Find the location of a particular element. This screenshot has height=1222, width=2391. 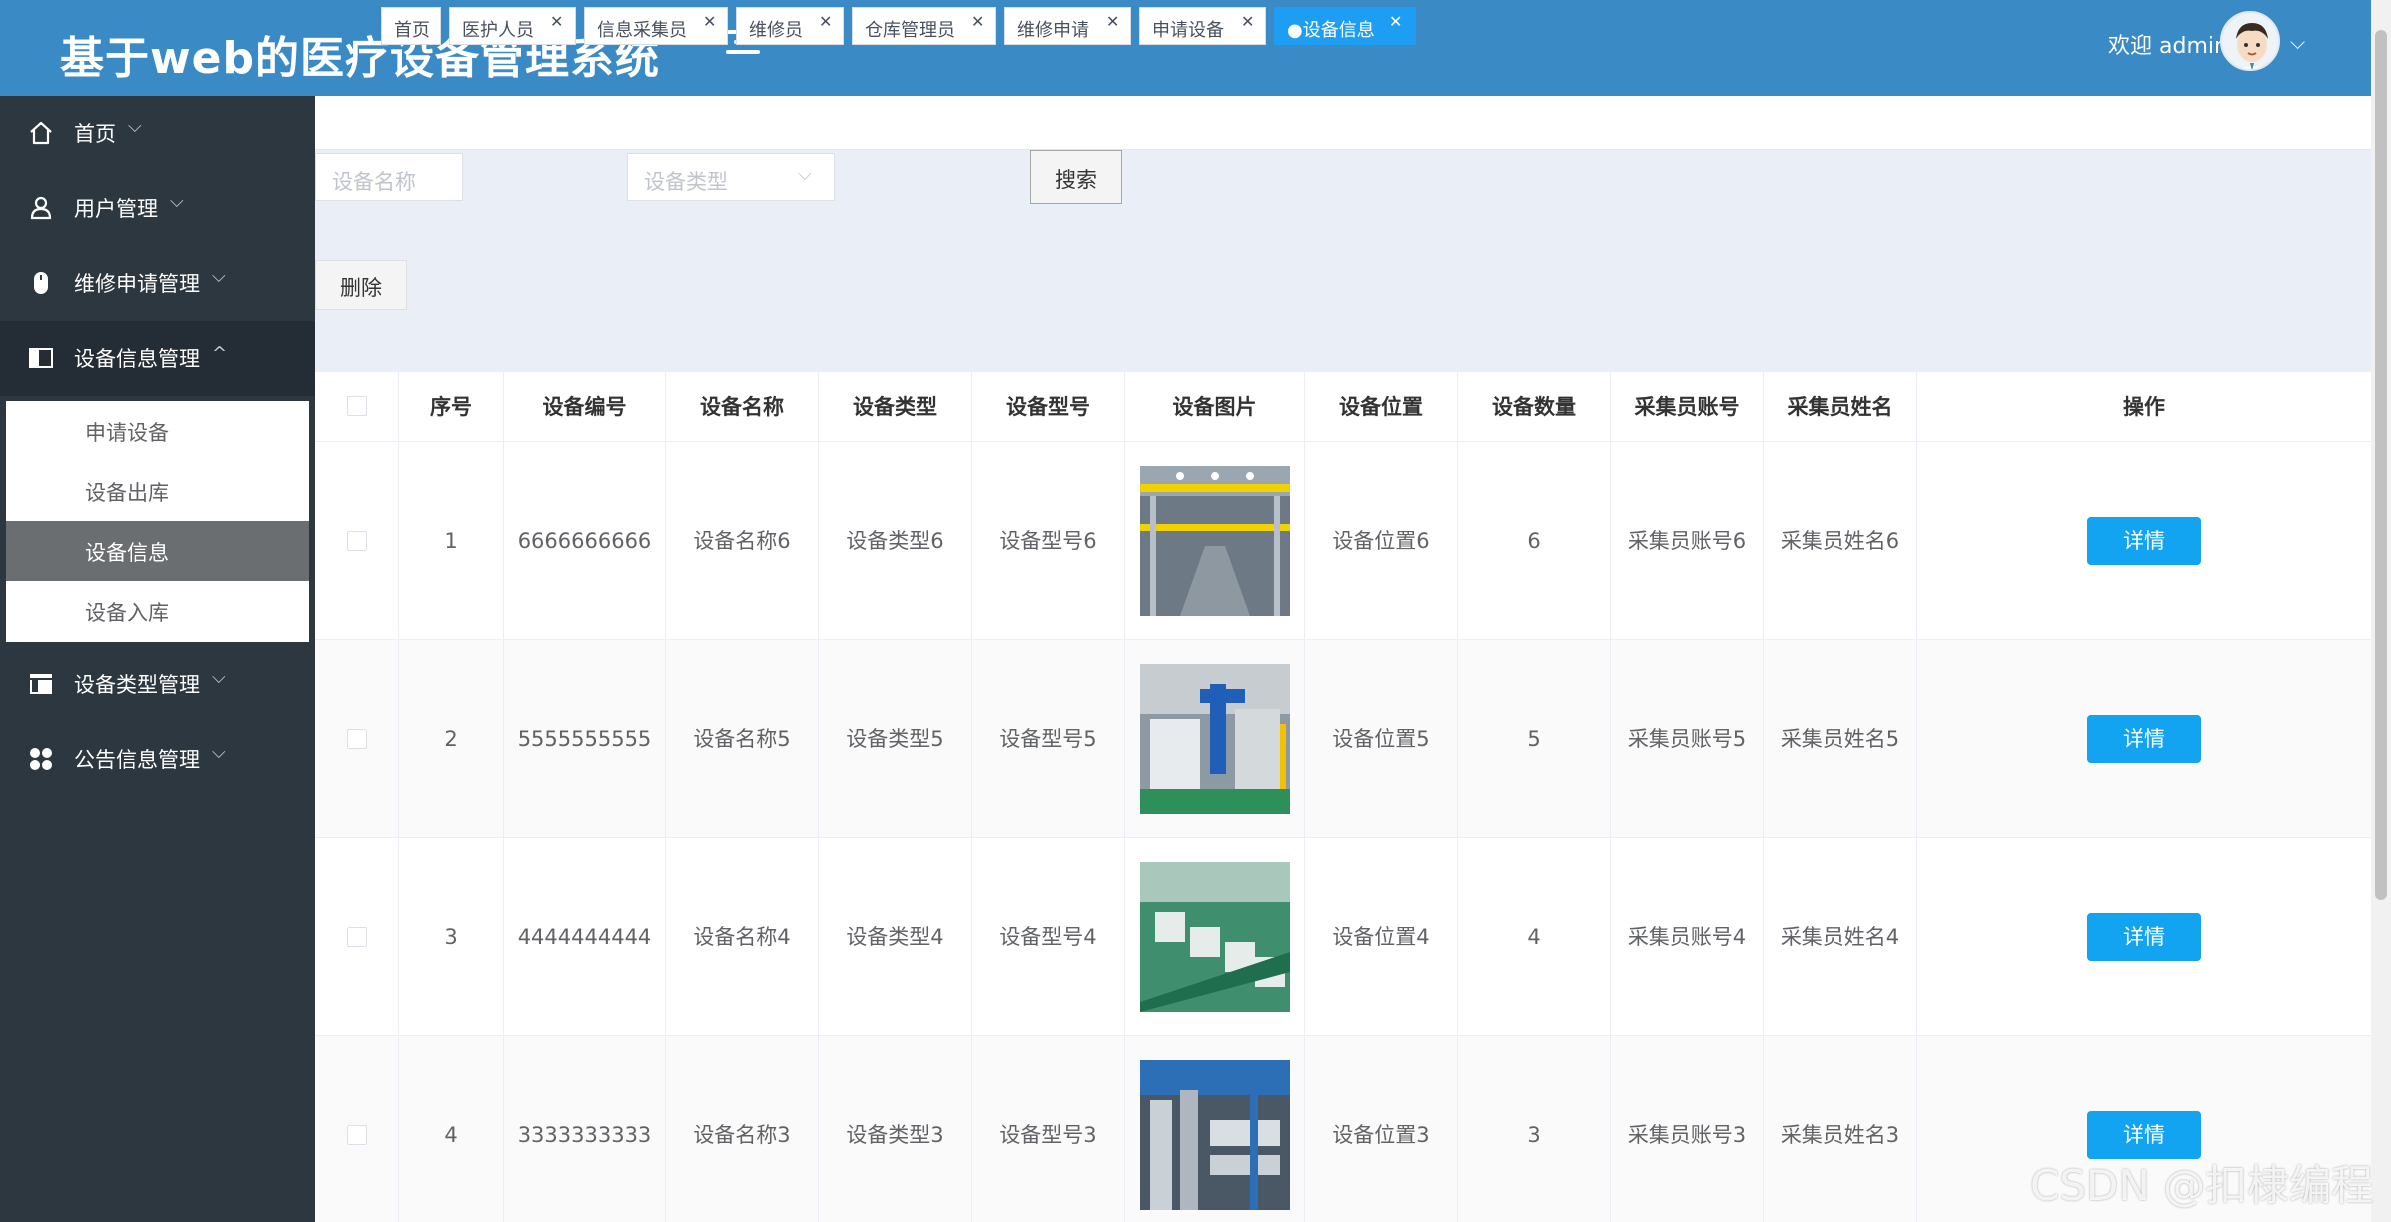

tag-warehouse-manager: 仓库管理员 ✕ is located at coordinates (924, 26).